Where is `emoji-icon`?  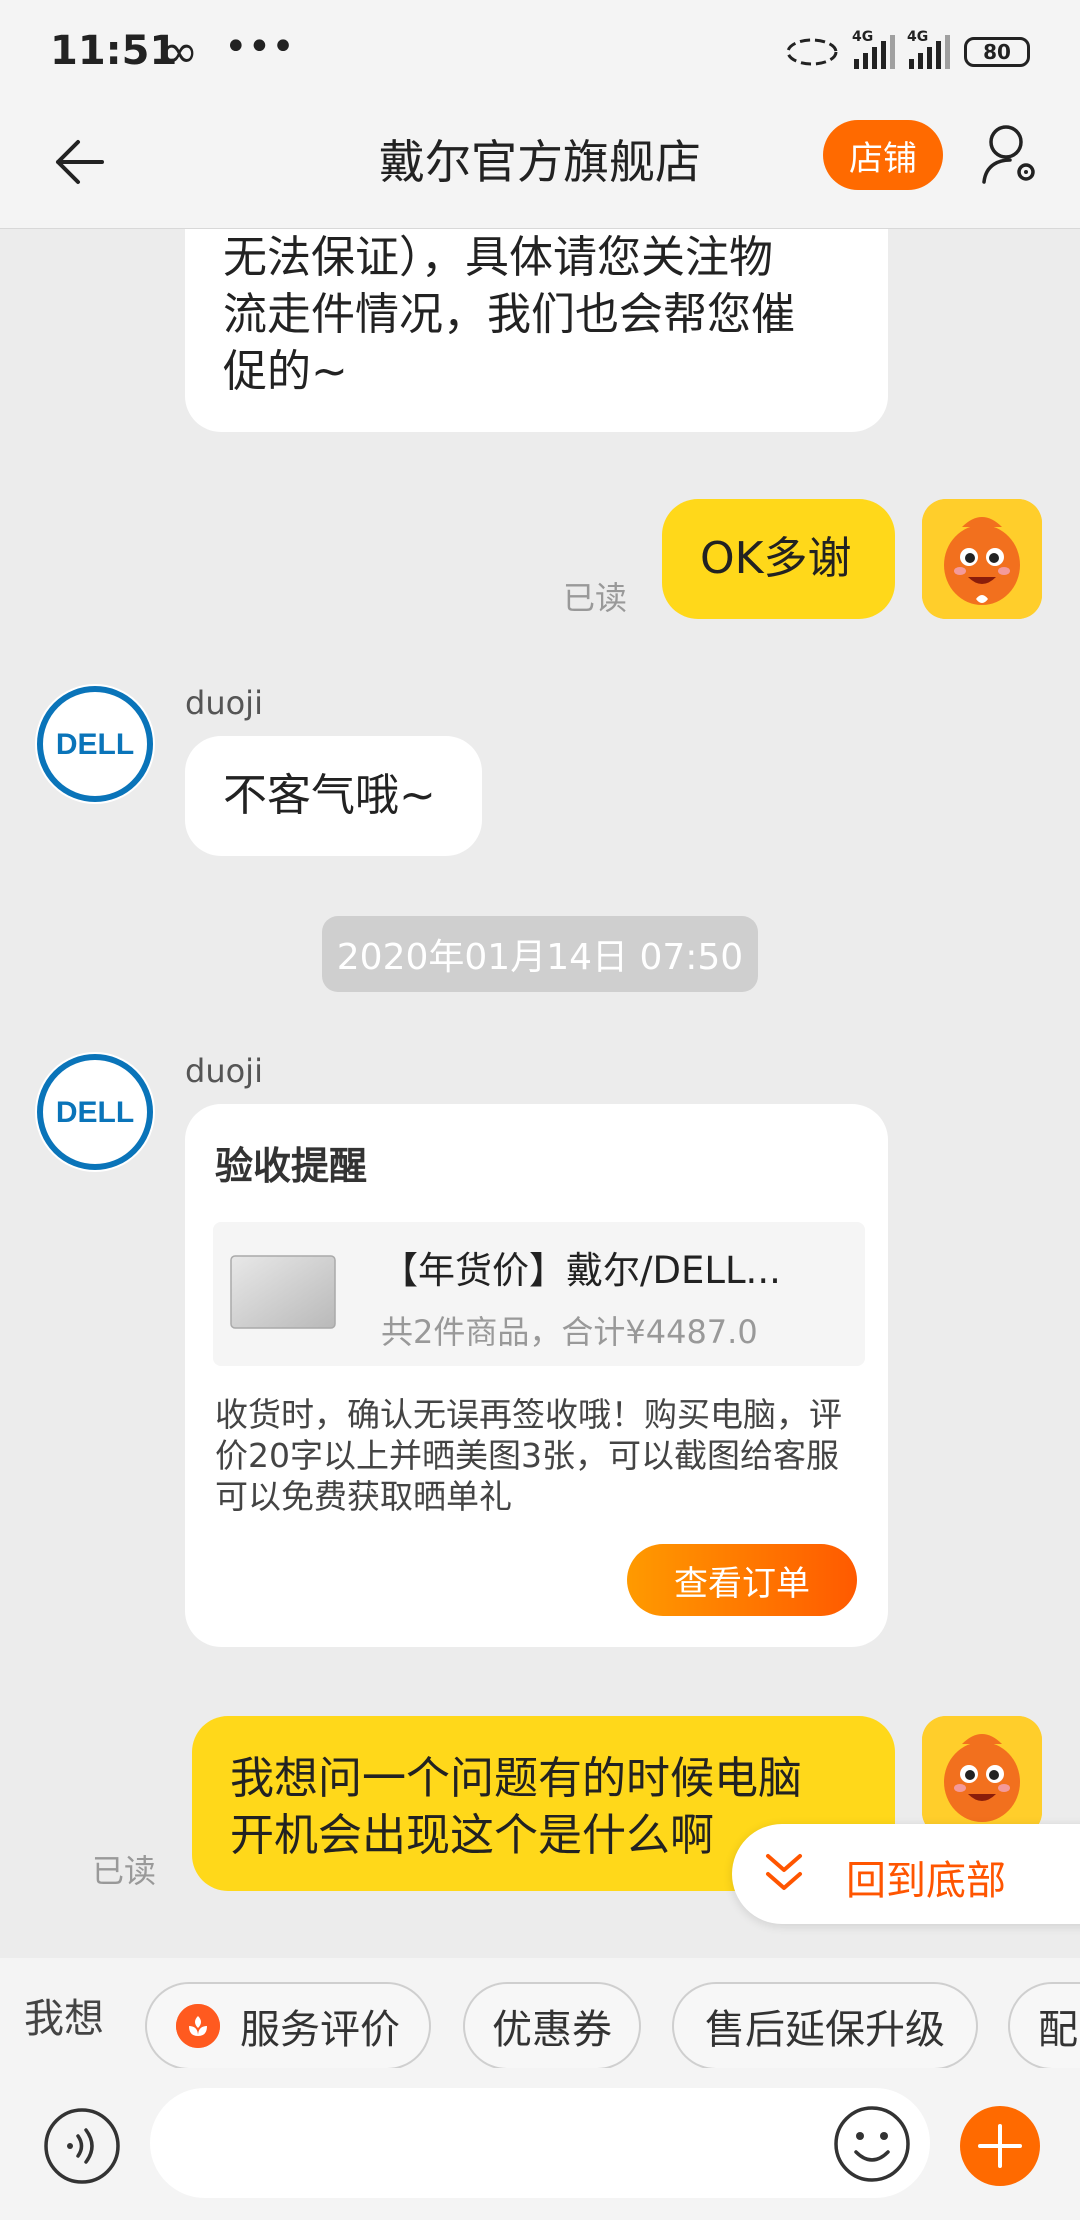 emoji-icon is located at coordinates (872, 2144).